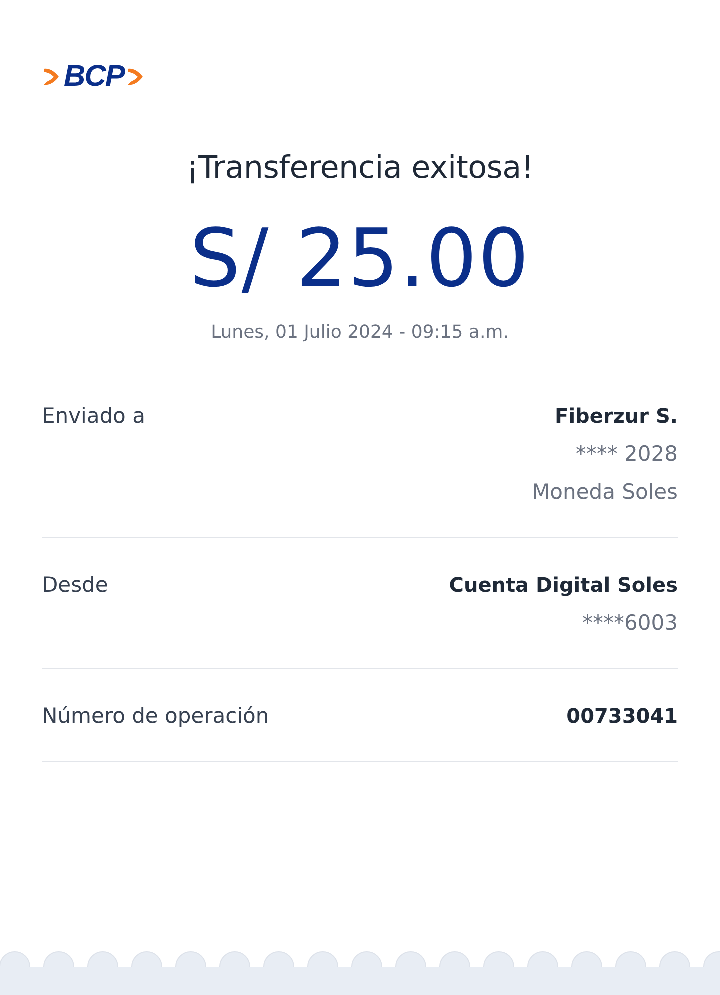 This screenshot has height=995, width=720. What do you see at coordinates (605, 492) in the screenshot?
I see `detail-value: Moneda Soles` at bounding box center [605, 492].